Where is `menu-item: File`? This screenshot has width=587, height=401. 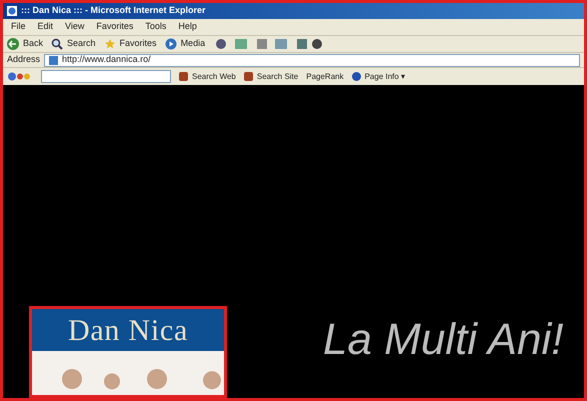
menu-item: File is located at coordinates (18, 27).